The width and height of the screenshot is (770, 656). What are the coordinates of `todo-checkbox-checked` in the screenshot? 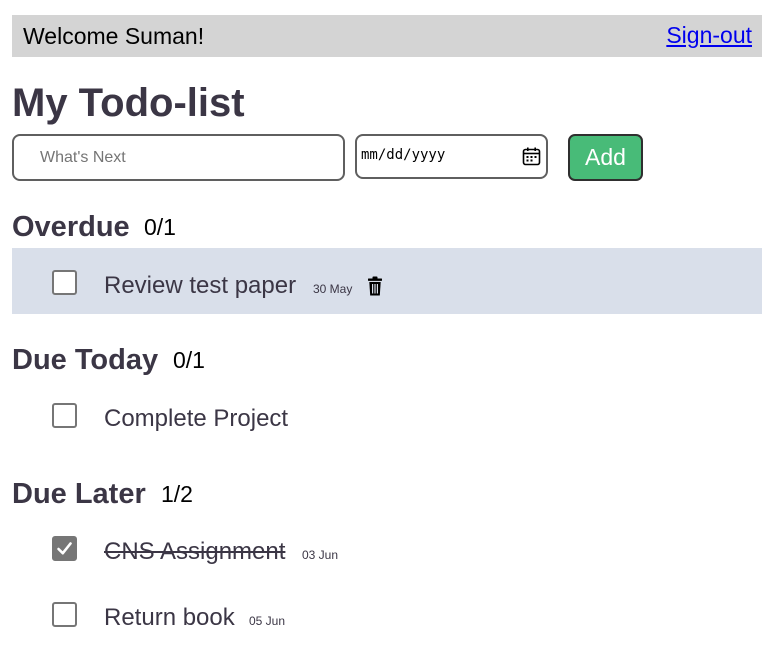 It's located at (64, 548).